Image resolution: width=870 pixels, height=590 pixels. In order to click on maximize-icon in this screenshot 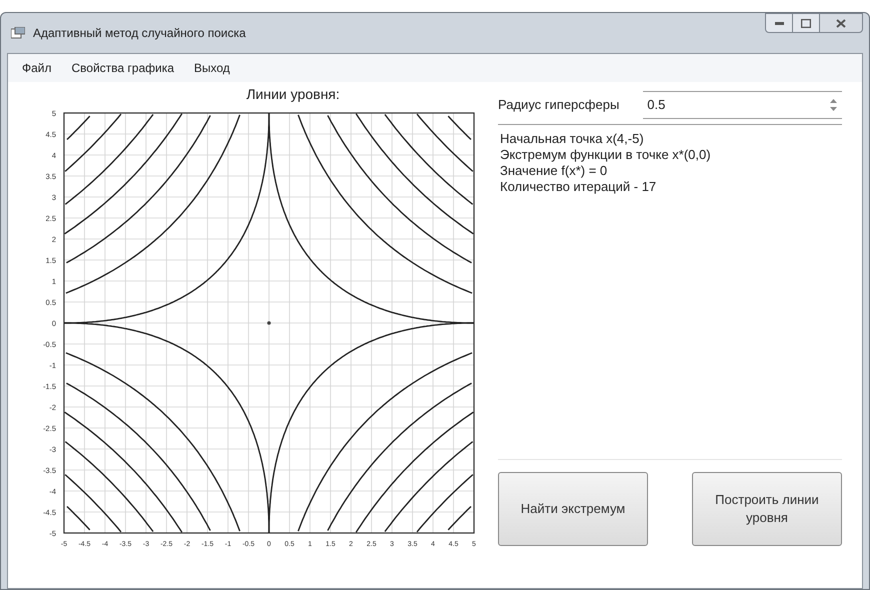, I will do `click(806, 23)`.